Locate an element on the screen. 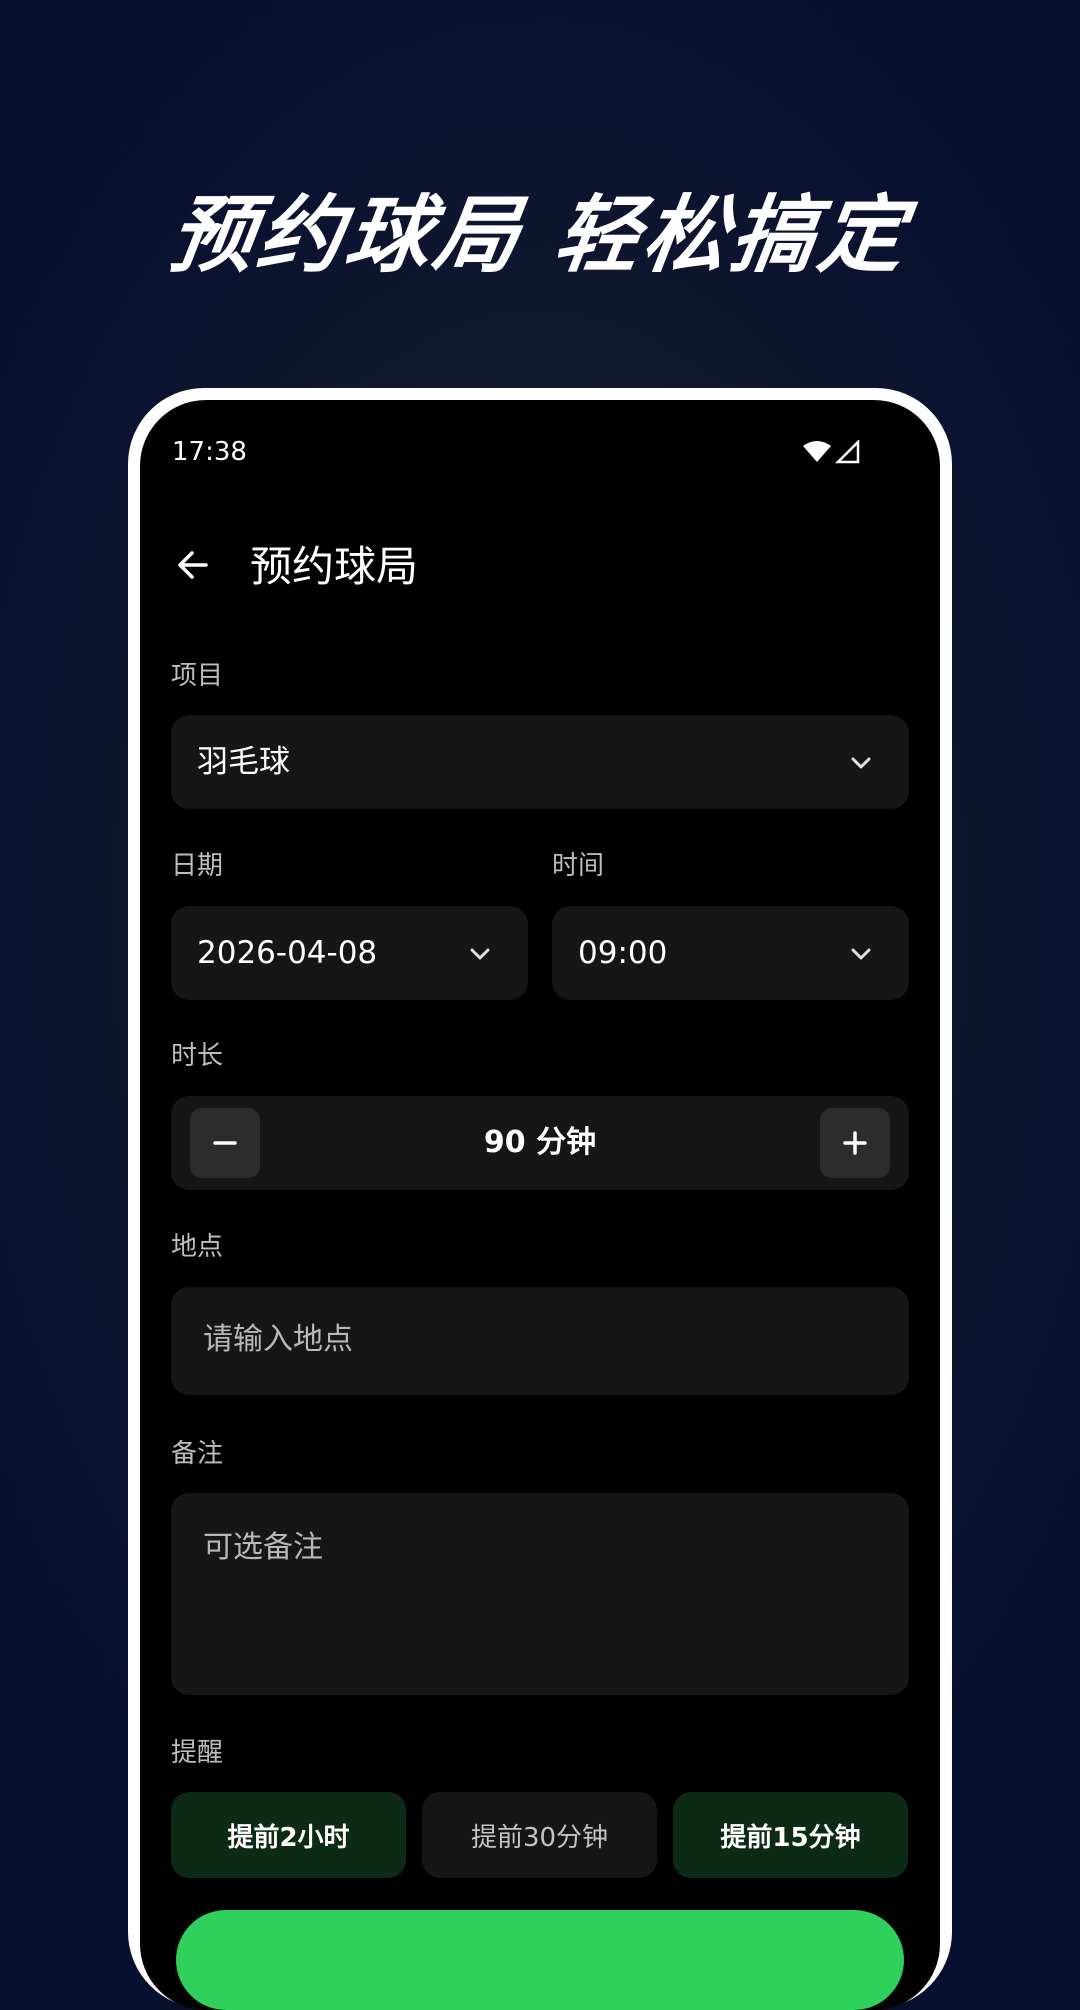 The width and height of the screenshot is (1080, 2010). location-label: 地点 is located at coordinates (197, 1247).